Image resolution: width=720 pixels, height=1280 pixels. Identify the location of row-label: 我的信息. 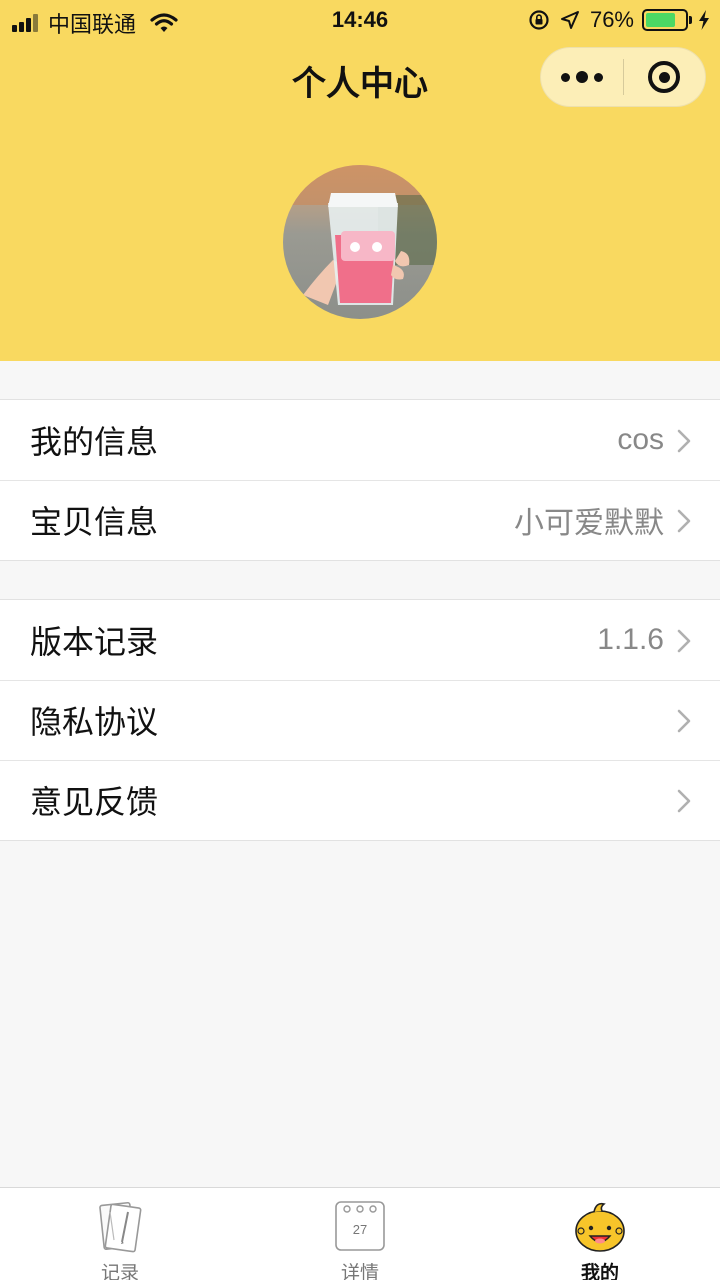
(94, 442).